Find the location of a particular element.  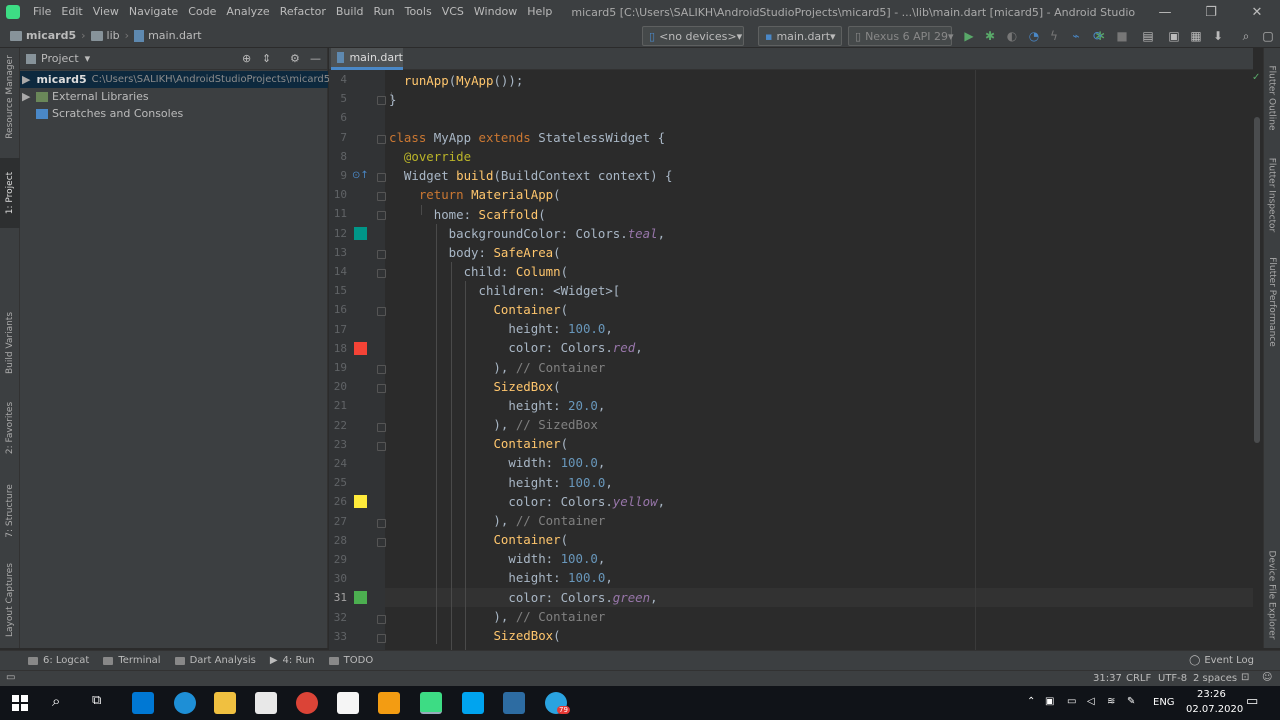

menu-analyze: Analyze is located at coordinates (247, 12).